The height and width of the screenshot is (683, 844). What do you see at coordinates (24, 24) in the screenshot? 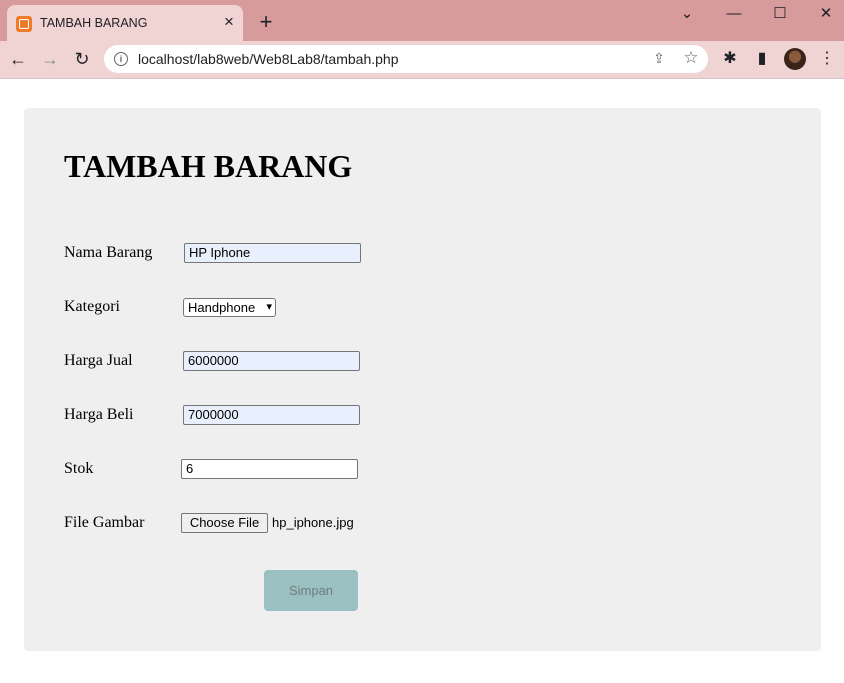
I see `xampp-favicon-icon` at bounding box center [24, 24].